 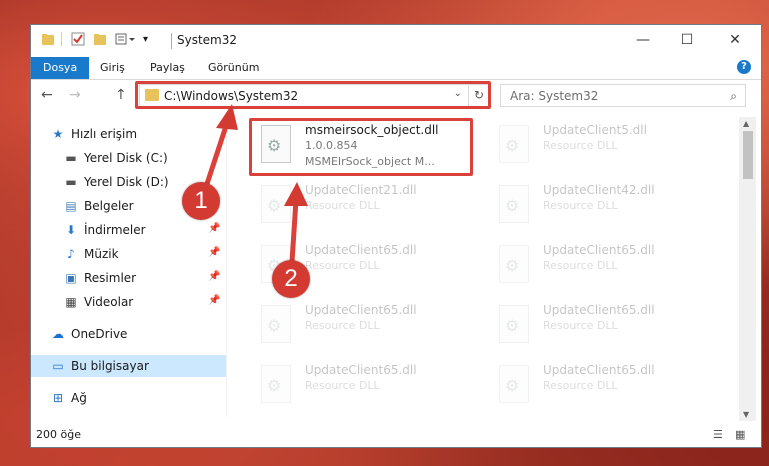 I want to click on arrow-1-head, so click(x=227, y=117).